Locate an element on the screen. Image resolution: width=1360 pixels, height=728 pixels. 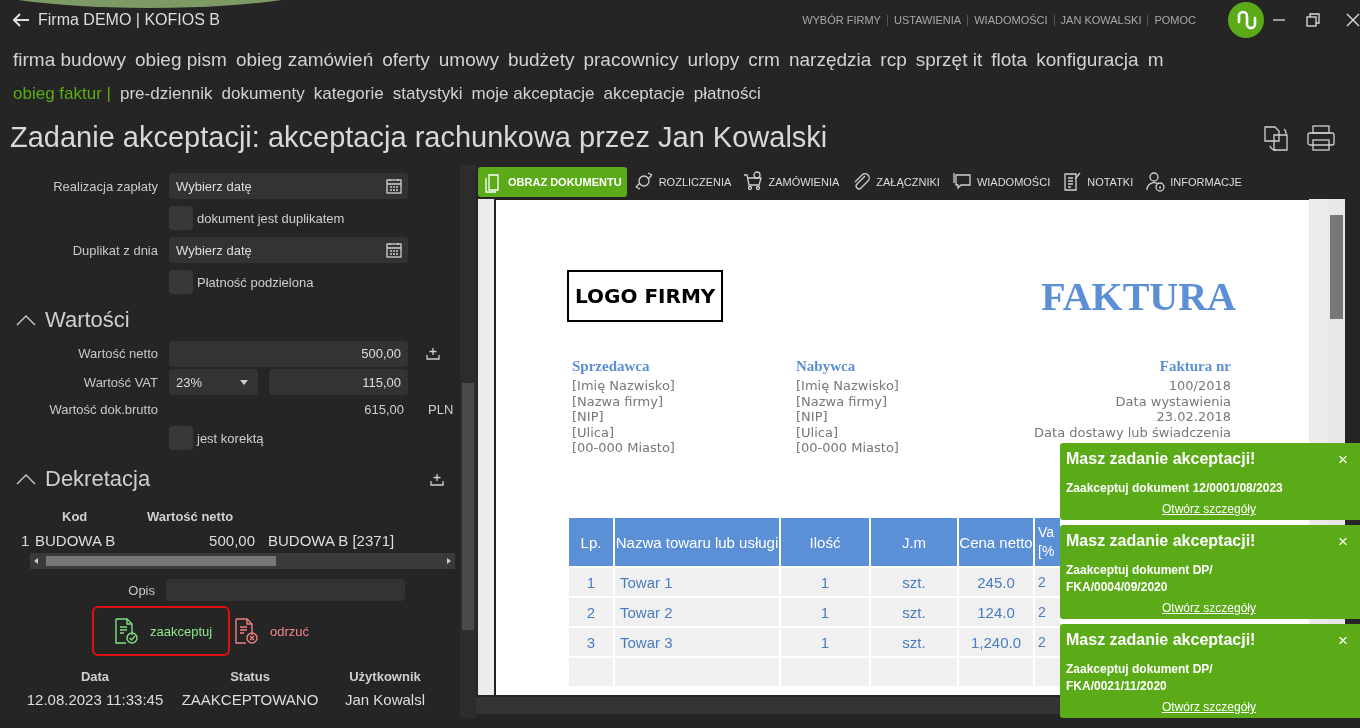
vat-rate: 23% is located at coordinates (189, 382).